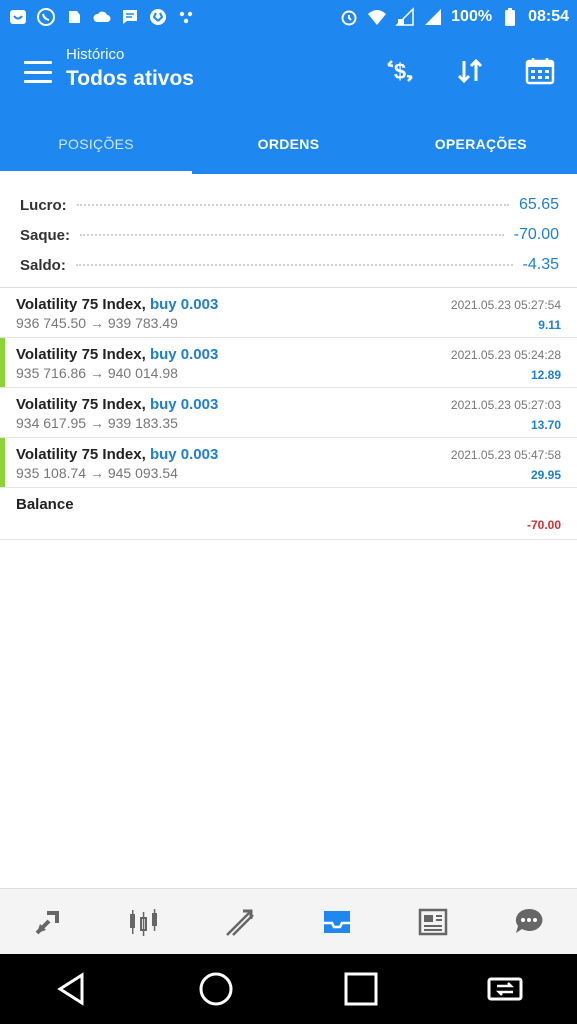  What do you see at coordinates (102, 17) in the screenshot?
I see `cloud-icon` at bounding box center [102, 17].